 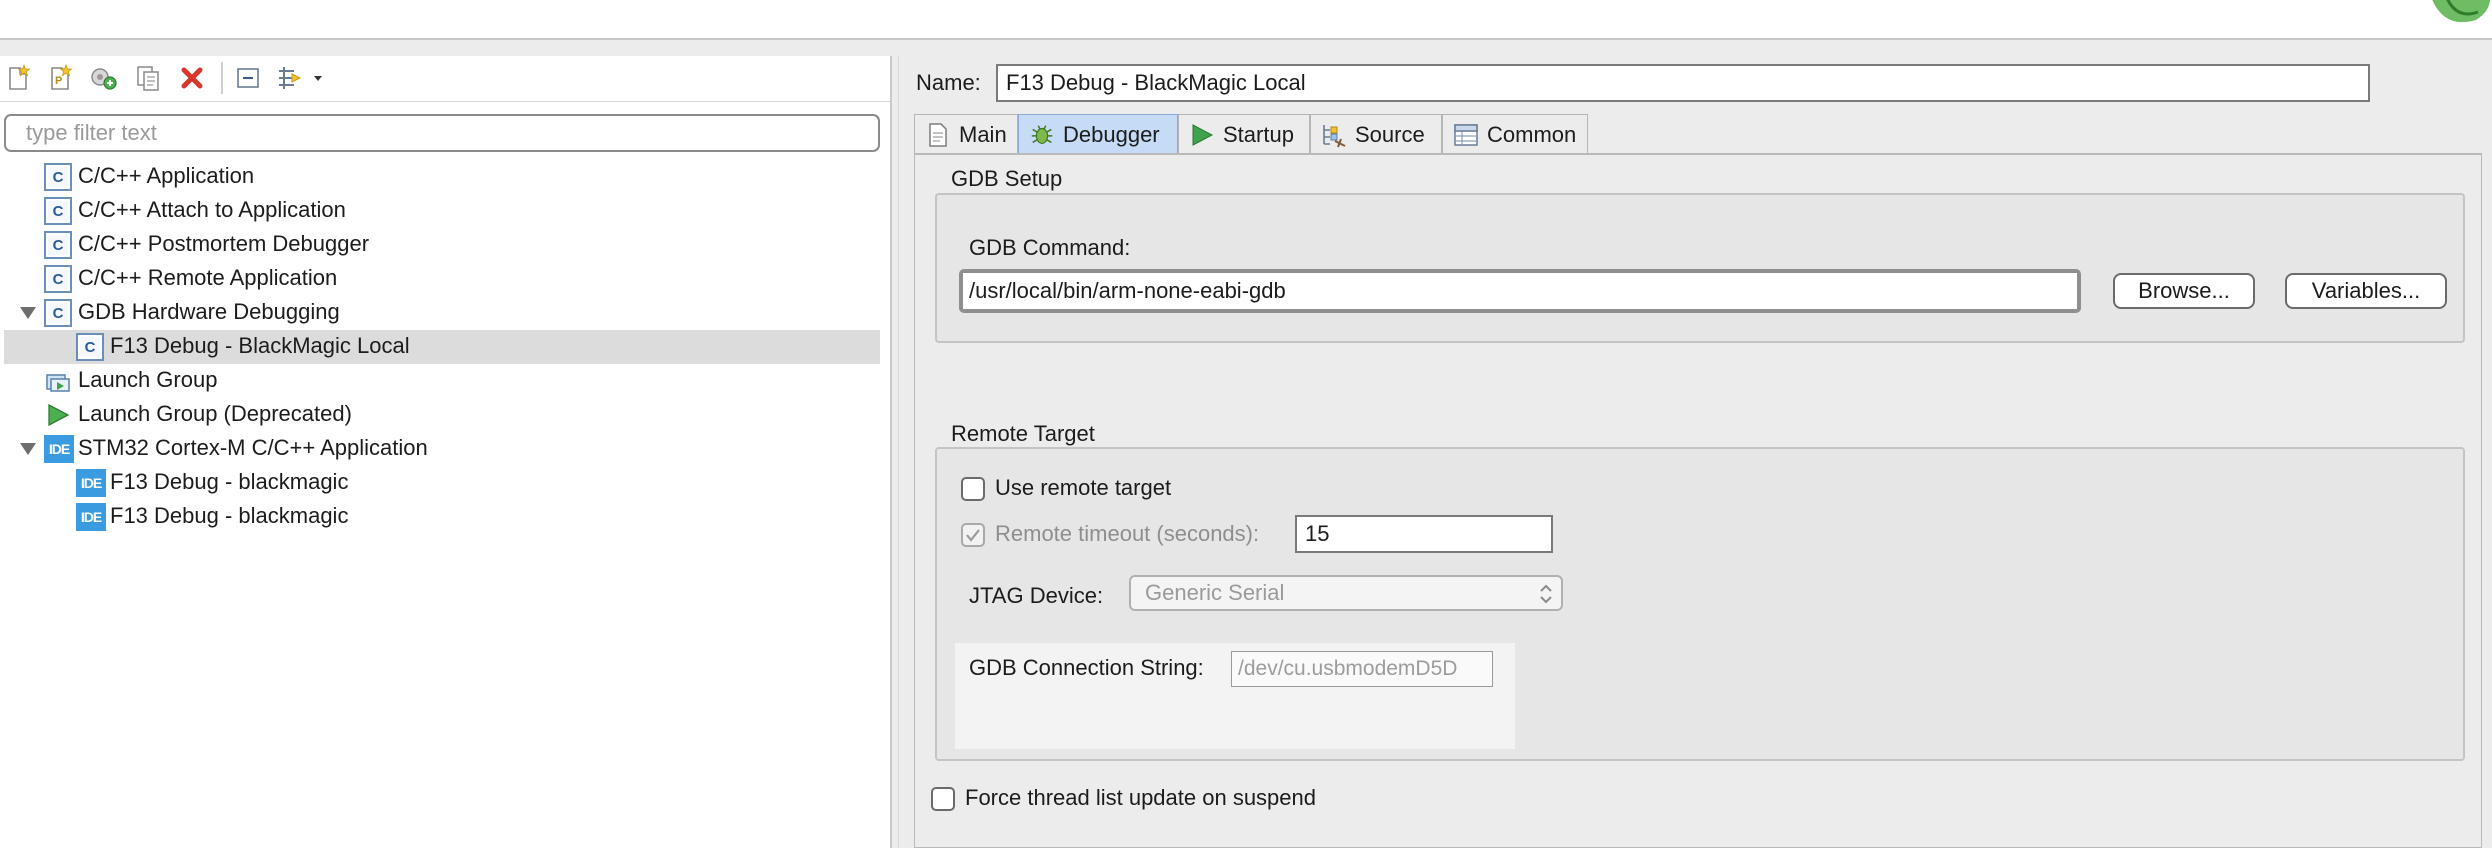 I want to click on jtag-device-select: Generic Serial, so click(x=1346, y=593).